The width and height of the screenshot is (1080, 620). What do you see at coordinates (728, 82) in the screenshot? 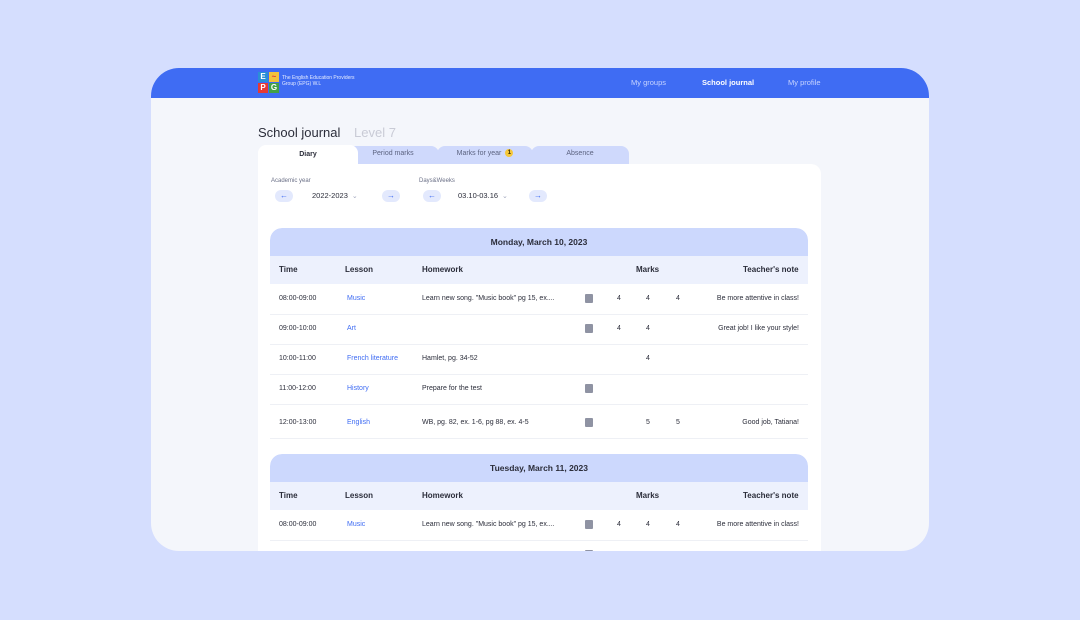
I see `nav-school-journal: School journal` at bounding box center [728, 82].